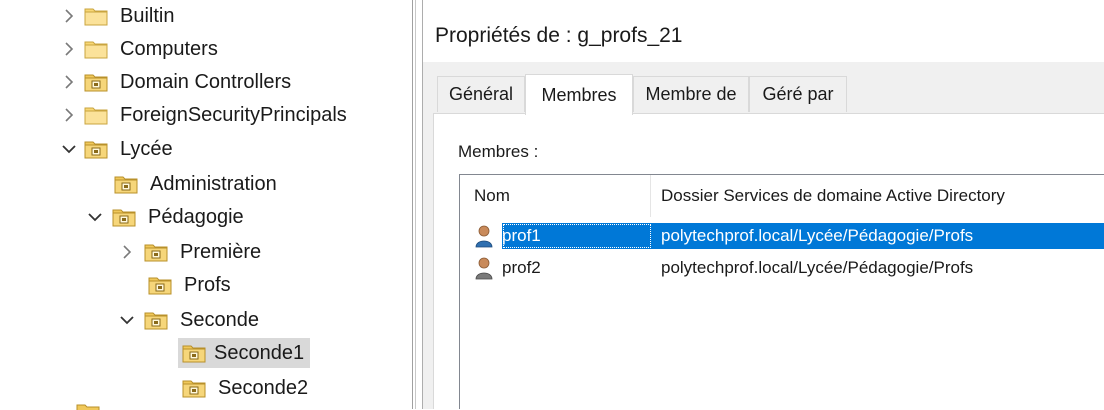  I want to click on tab-membre-de: Membre de, so click(691, 94).